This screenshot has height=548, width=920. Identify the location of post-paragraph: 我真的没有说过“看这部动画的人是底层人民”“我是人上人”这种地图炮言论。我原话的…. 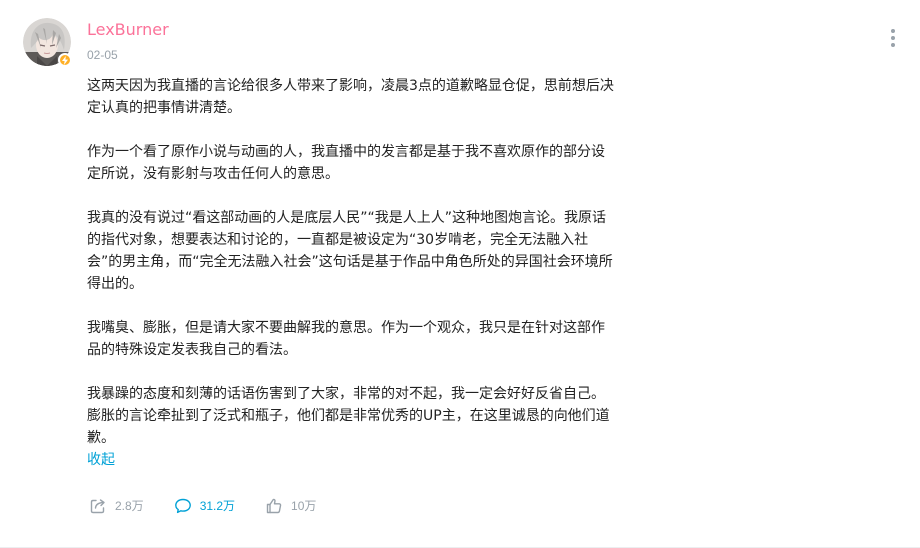
(350, 251).